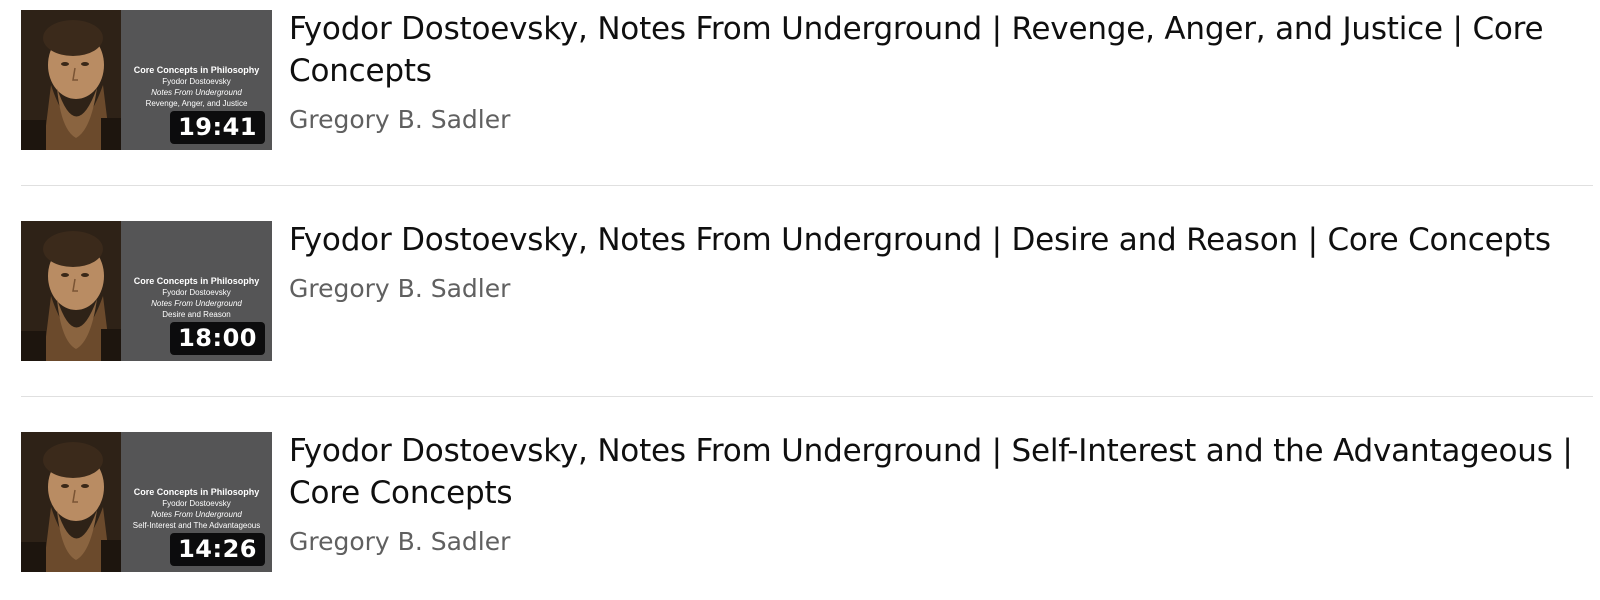 Image resolution: width=1600 pixels, height=600 pixels. What do you see at coordinates (196, 314) in the screenshot?
I see `thumbnail-topic: Desire and Reason` at bounding box center [196, 314].